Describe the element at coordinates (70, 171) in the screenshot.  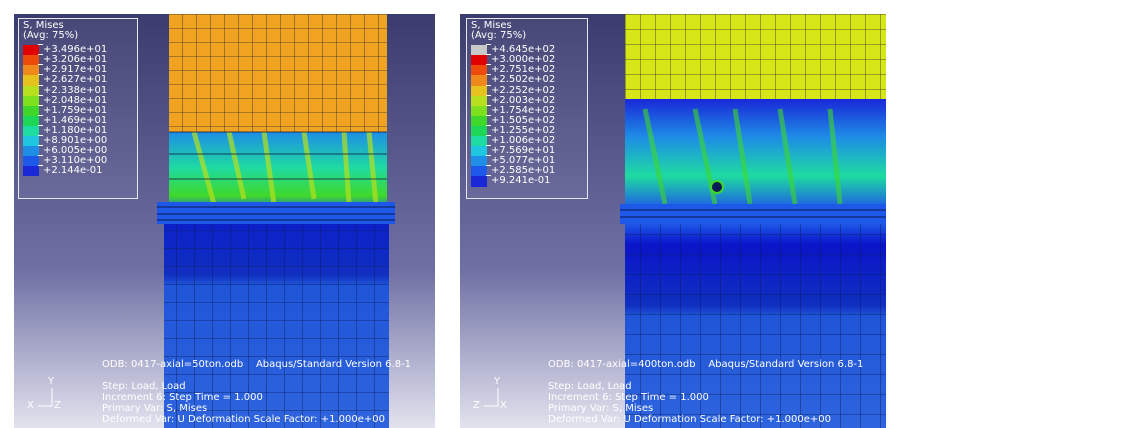
I see `legend-value: +2.144e-01` at that location.